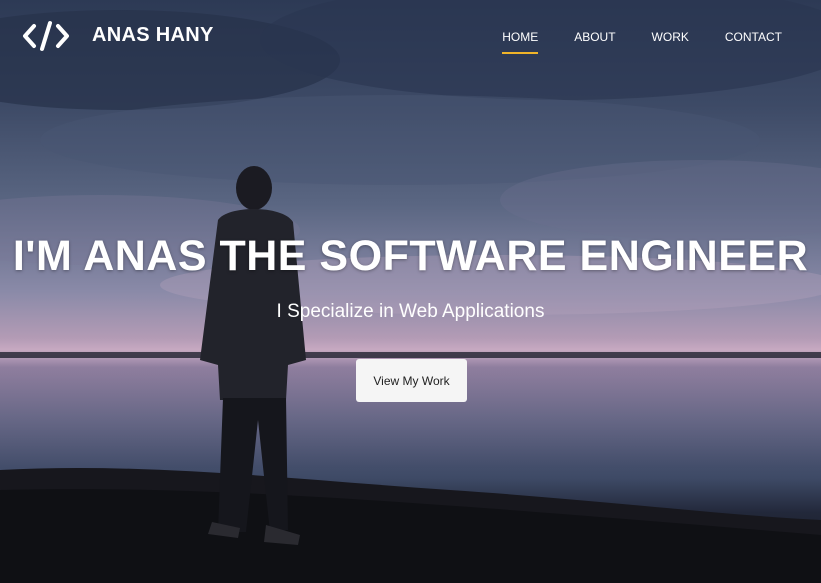  I want to click on hero-headline: I'M ANAS THE SOFTWARE ENGINEER, so click(410, 256).